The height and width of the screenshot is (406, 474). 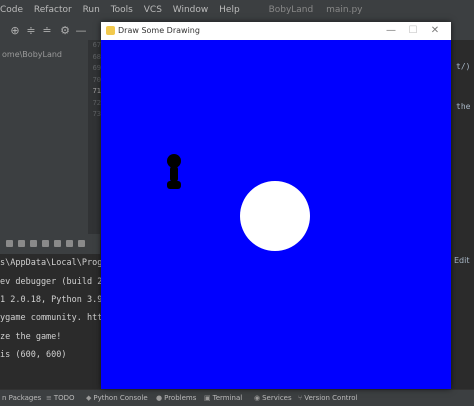 I want to click on console-line: ze the game!, so click(x=31, y=337).